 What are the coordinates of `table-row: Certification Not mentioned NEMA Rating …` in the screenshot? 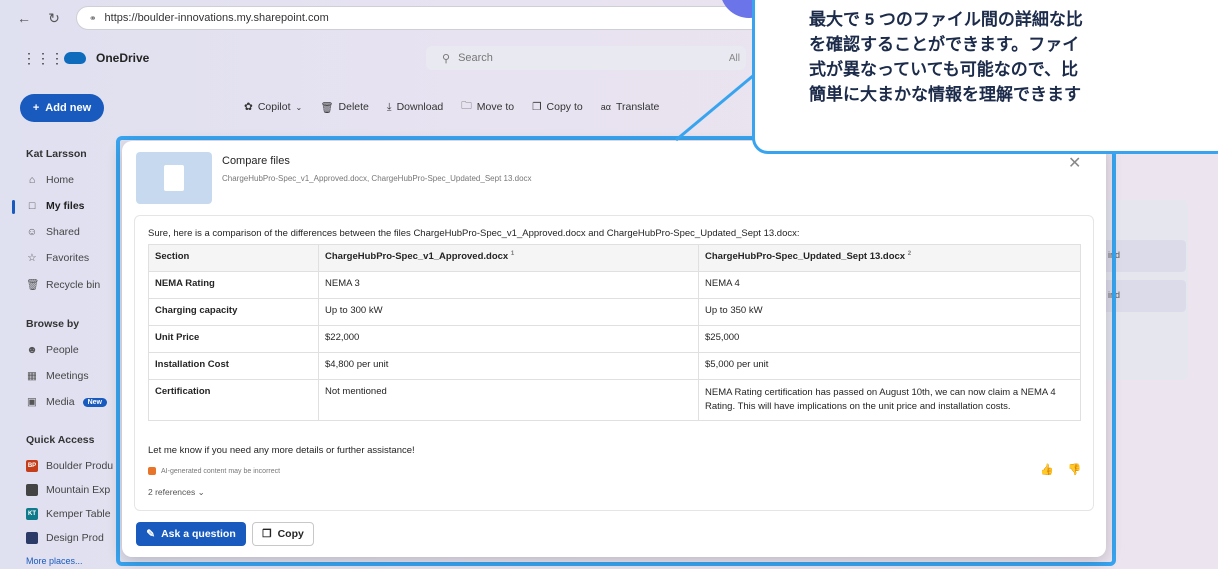 It's located at (614, 400).